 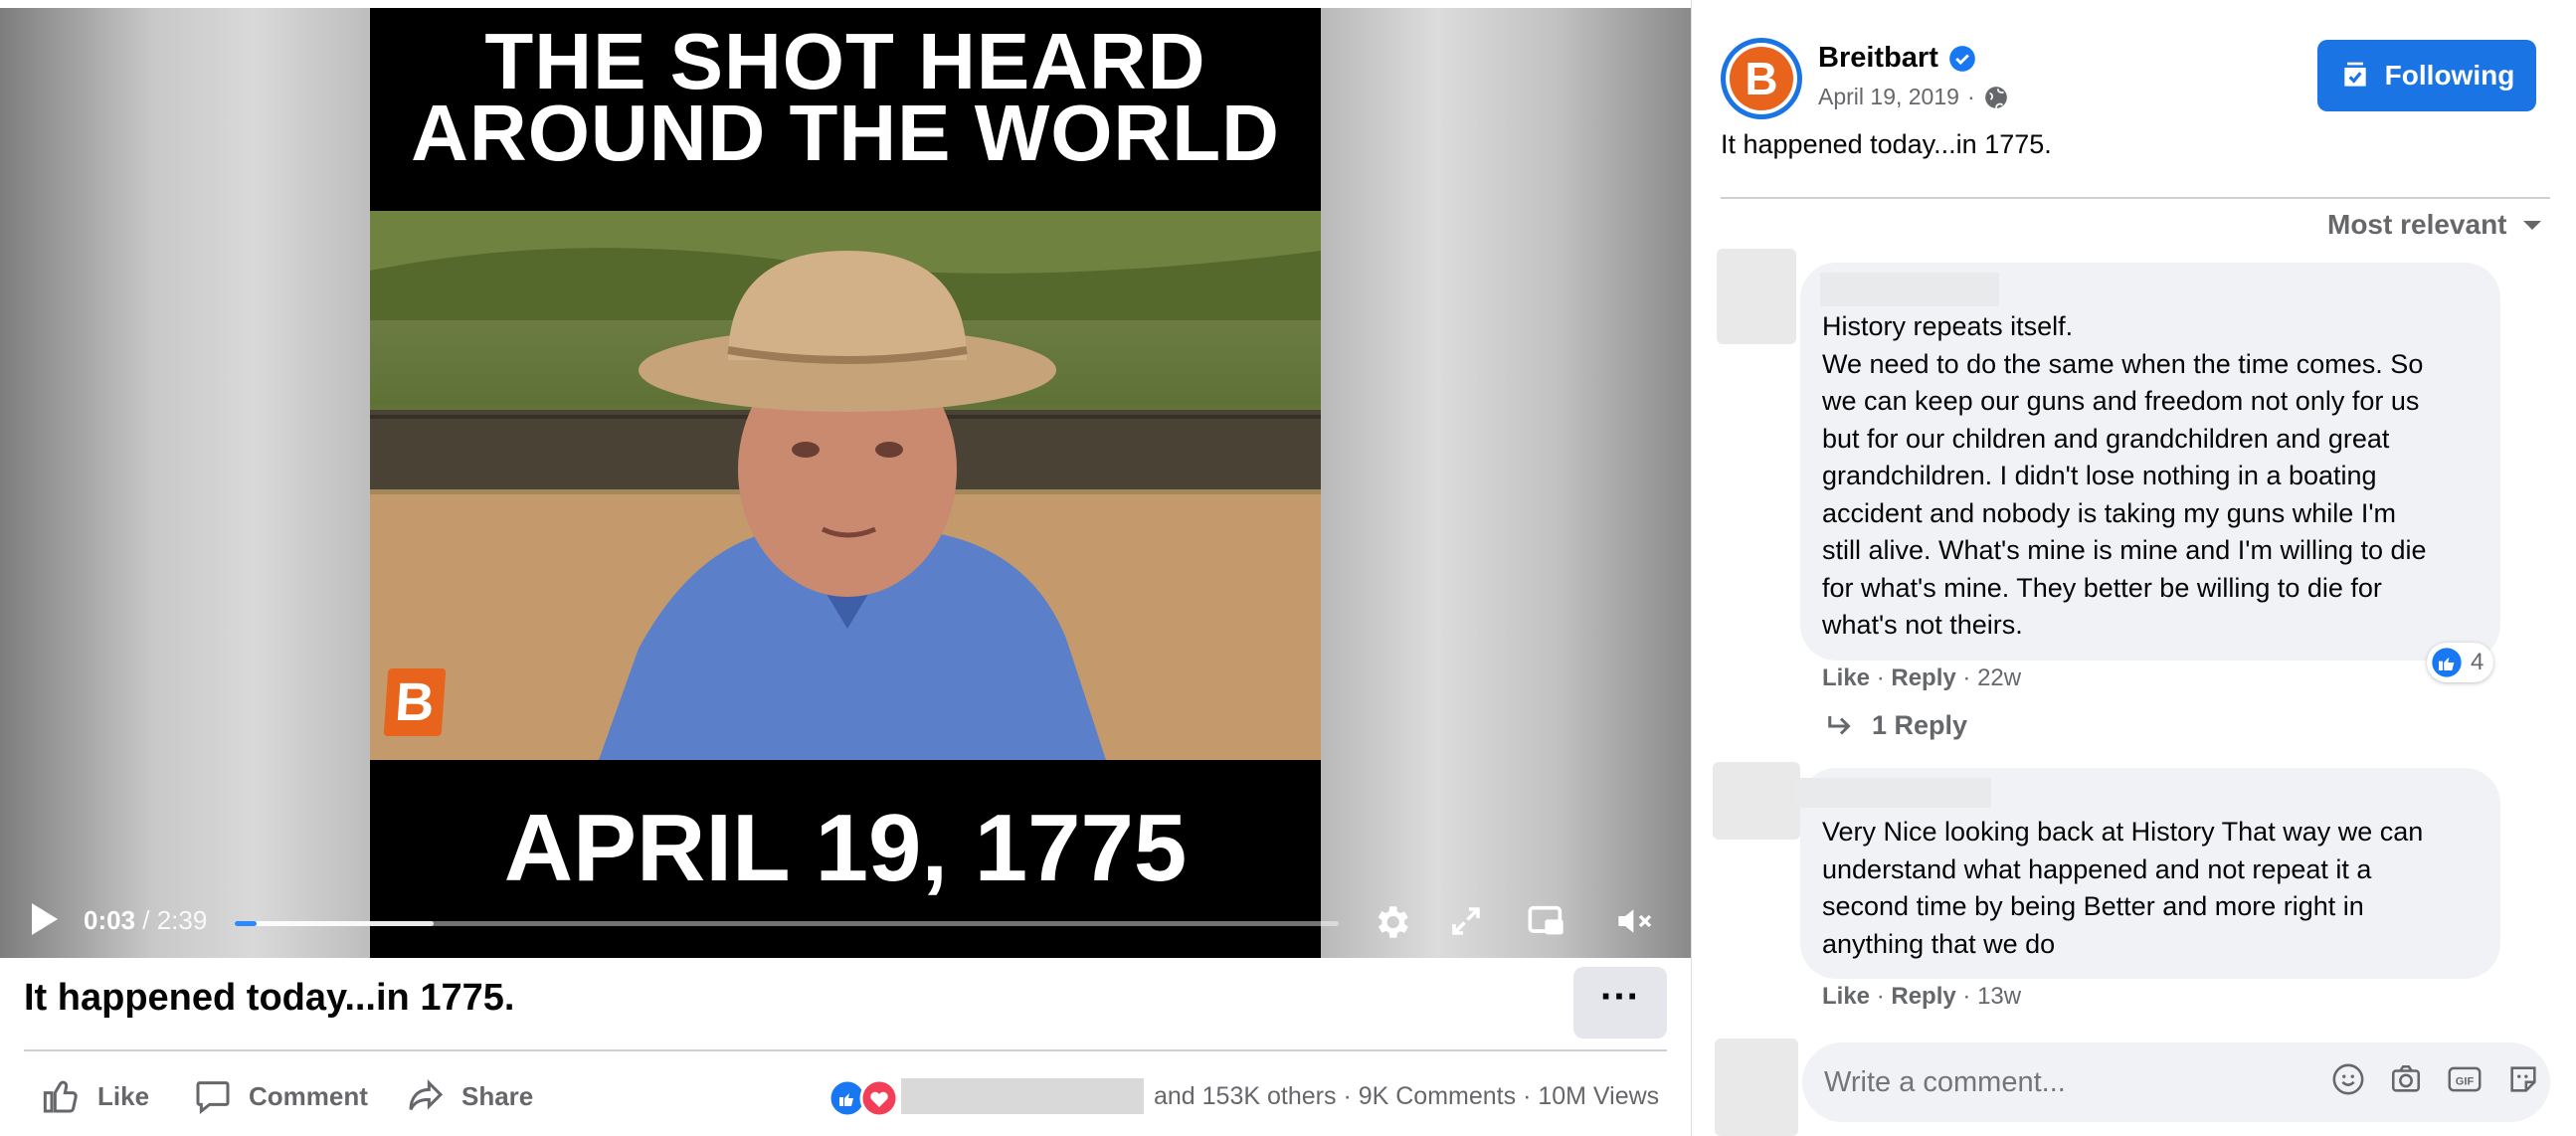 I want to click on gear-icon, so click(x=1393, y=922).